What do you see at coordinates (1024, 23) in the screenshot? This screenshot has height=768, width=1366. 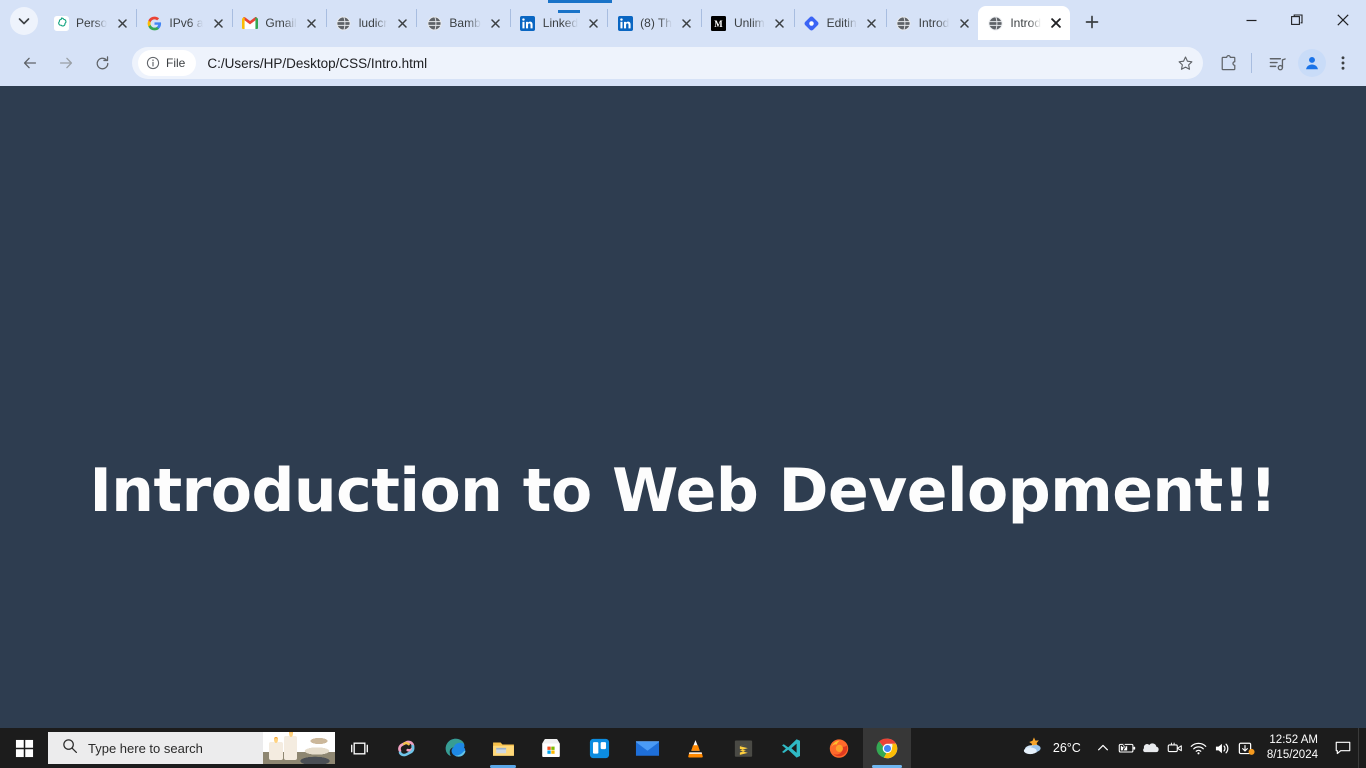 I see `browser-tab-active: Introd` at bounding box center [1024, 23].